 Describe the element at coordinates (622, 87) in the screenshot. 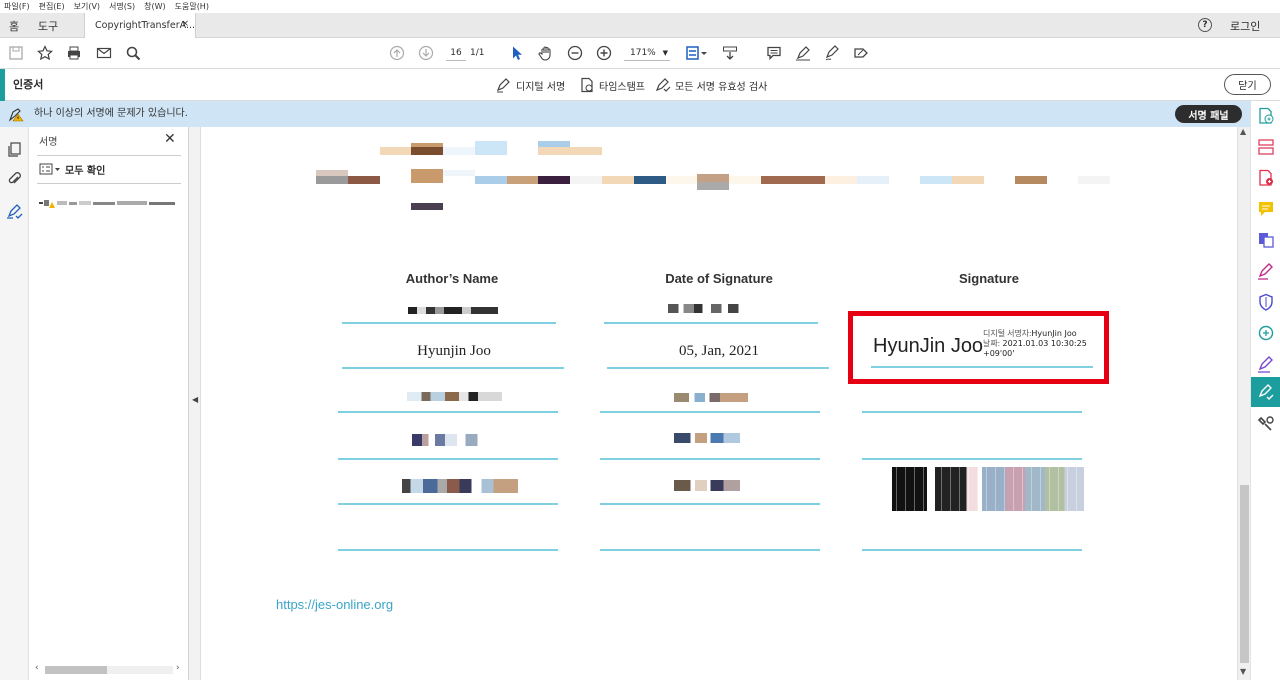

I see `timestamp-label: 타임스탬프` at that location.